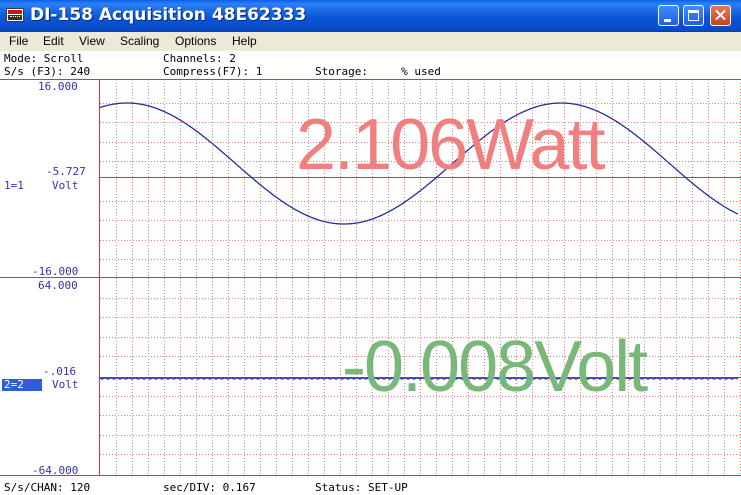 The width and height of the screenshot is (741, 495). What do you see at coordinates (65, 185) in the screenshot?
I see `ch1-unit-label: Volt` at bounding box center [65, 185].